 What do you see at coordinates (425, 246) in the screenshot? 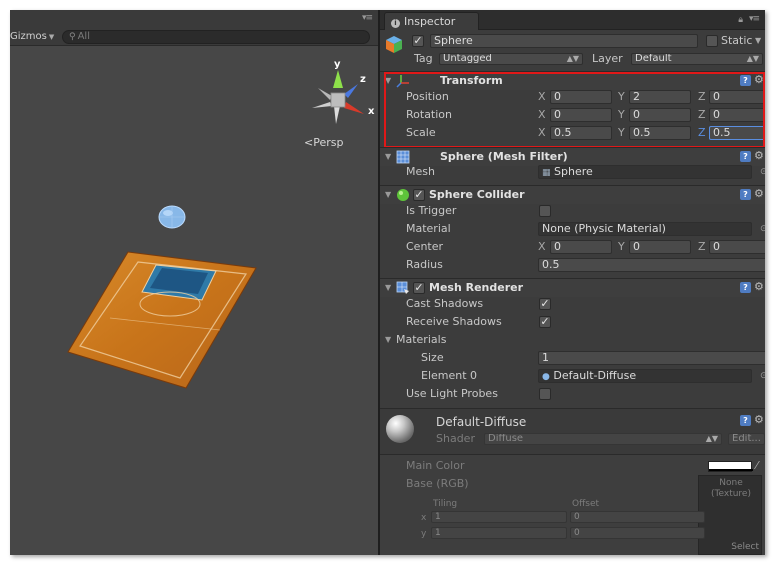
I see `center-label: Center` at bounding box center [425, 246].